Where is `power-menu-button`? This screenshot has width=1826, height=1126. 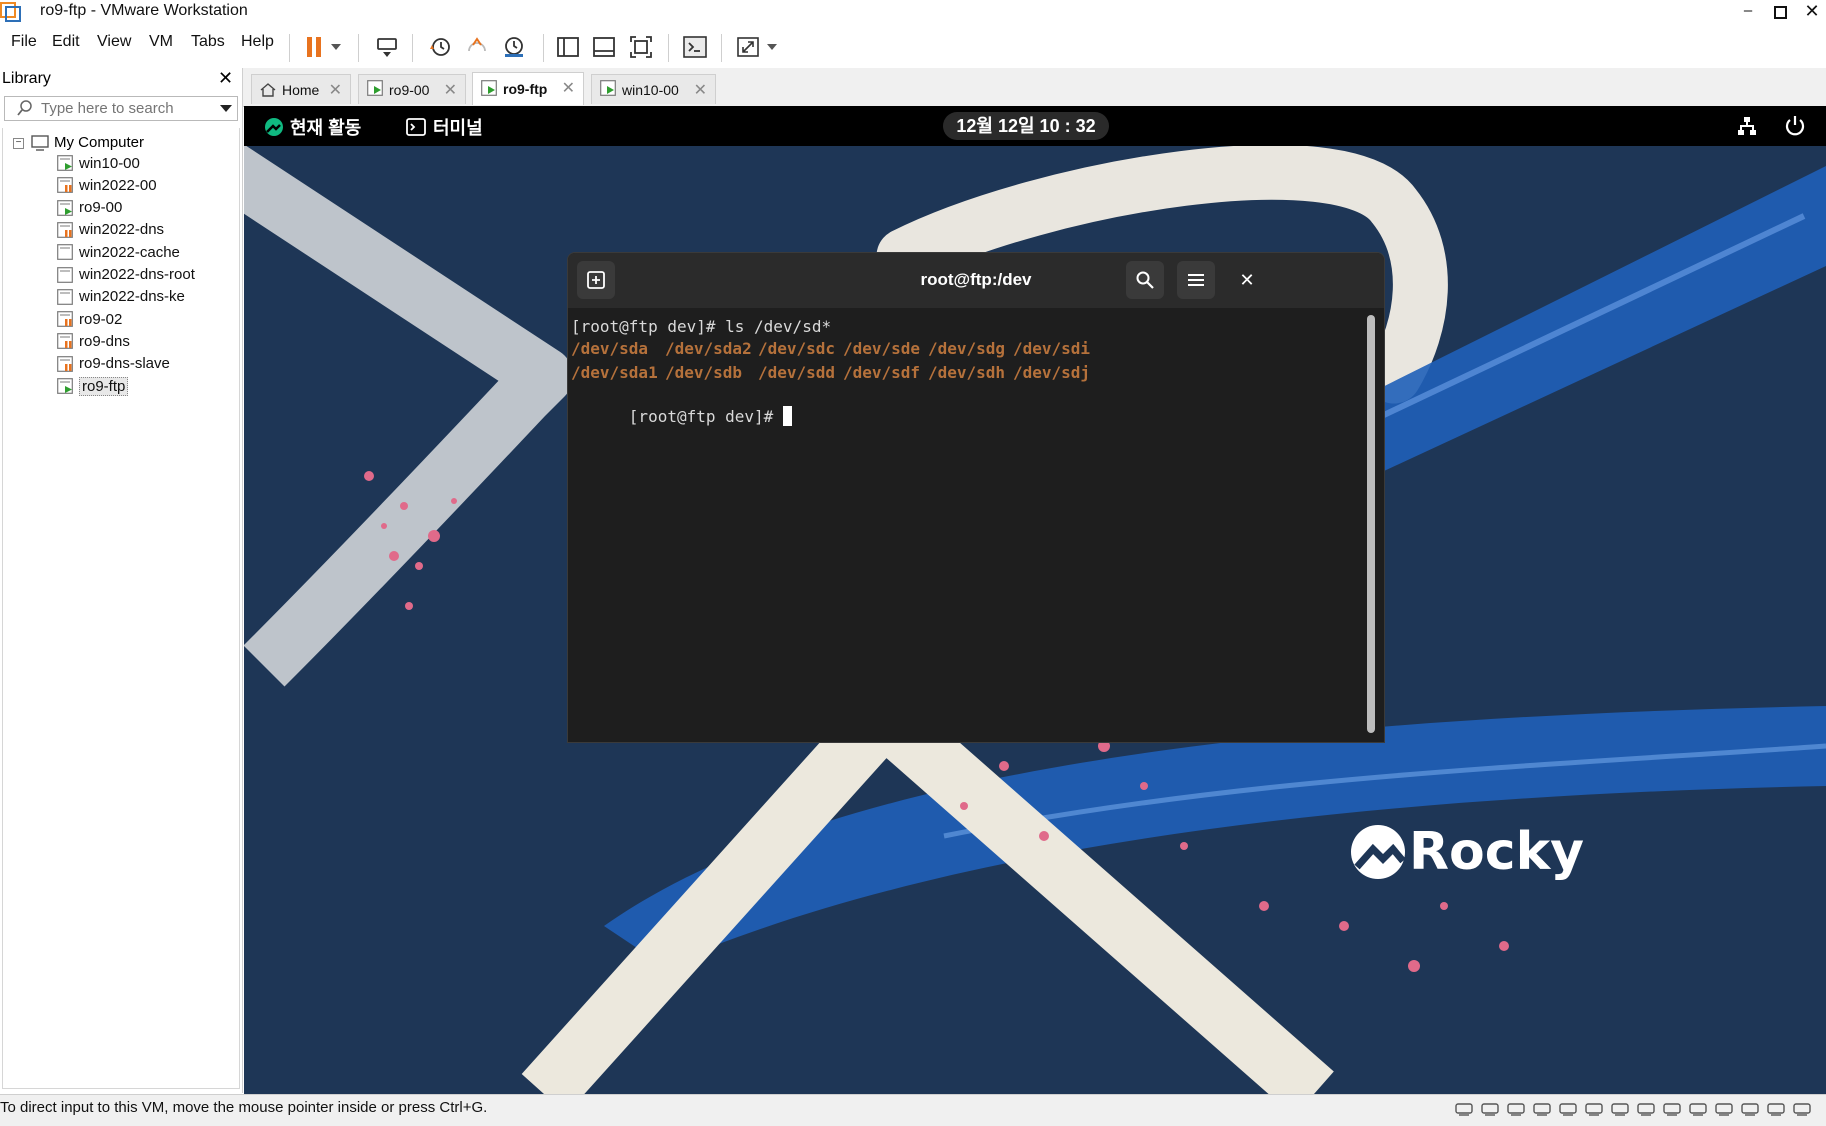 power-menu-button is located at coordinates (1795, 128).